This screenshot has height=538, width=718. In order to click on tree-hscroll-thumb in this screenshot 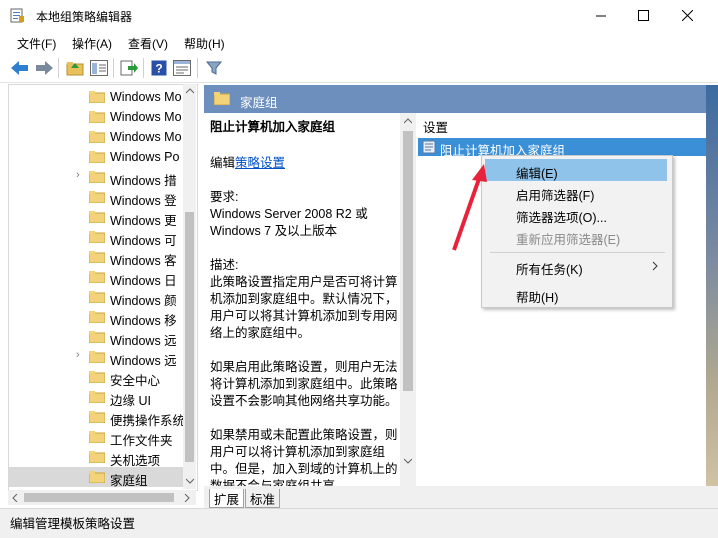, I will do `click(99, 497)`.